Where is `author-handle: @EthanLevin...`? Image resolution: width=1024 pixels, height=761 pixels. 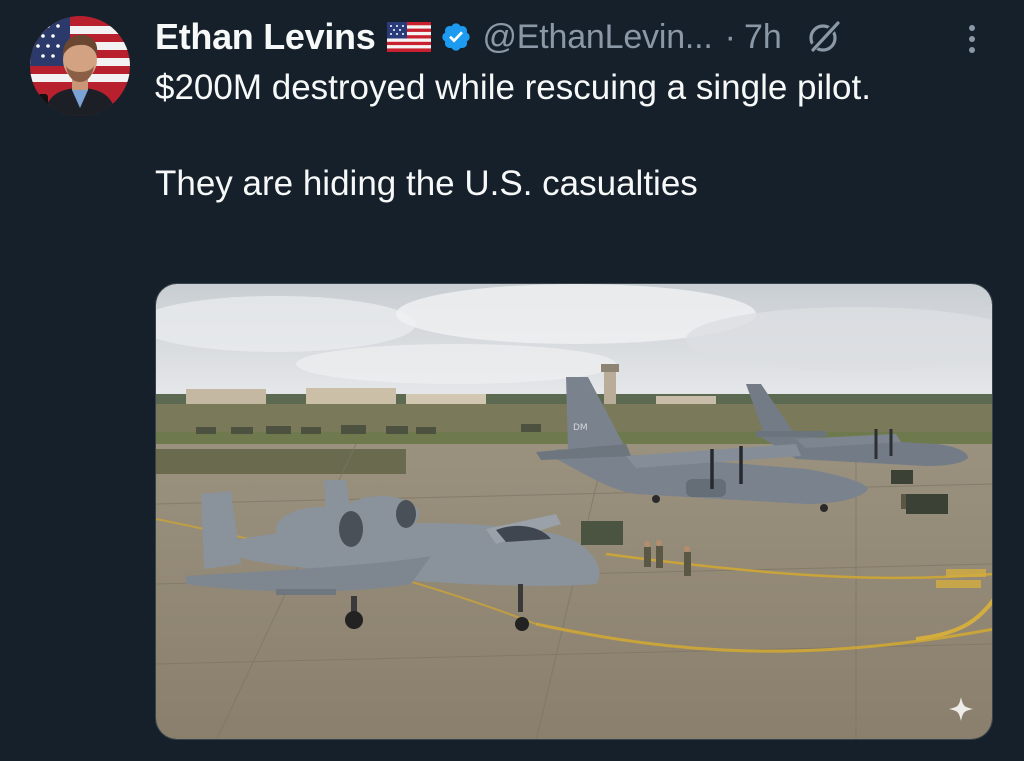
author-handle: @EthanLevin... is located at coordinates (597, 37).